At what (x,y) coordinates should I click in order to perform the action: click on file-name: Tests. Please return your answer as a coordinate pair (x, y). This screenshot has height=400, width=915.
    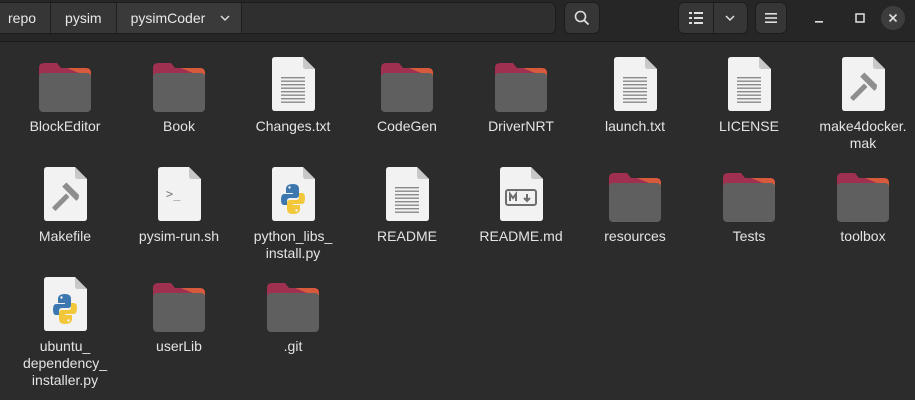
    Looking at the image, I should click on (749, 236).